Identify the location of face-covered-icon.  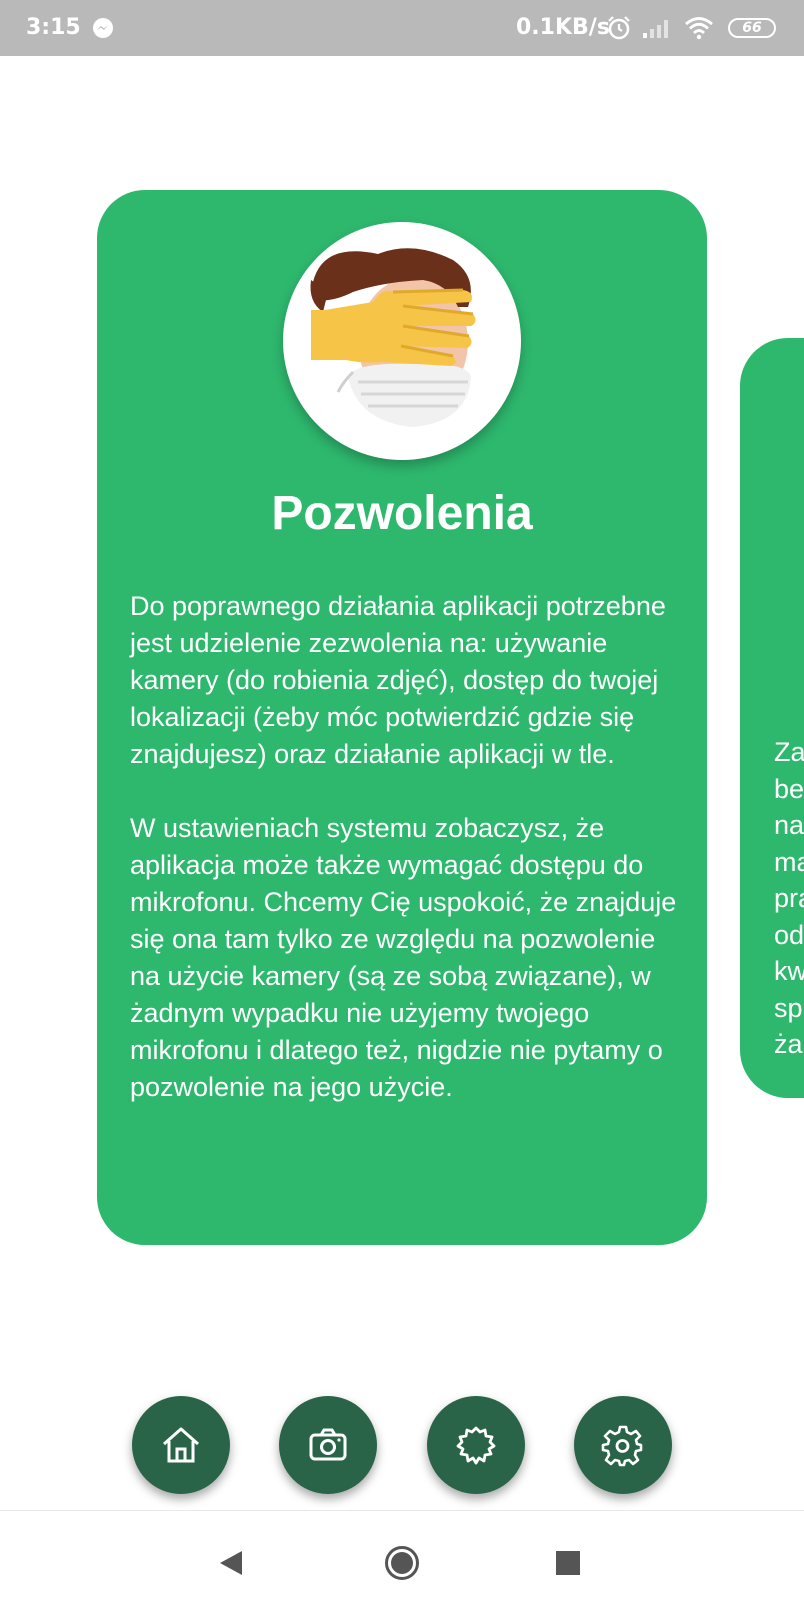
(393, 337).